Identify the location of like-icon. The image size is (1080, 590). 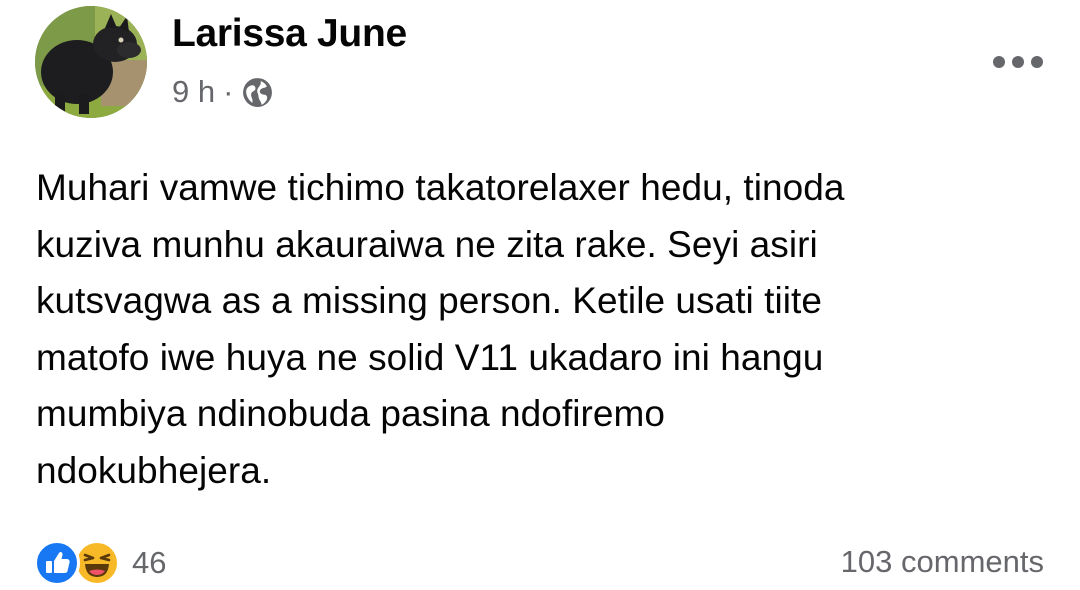
(57, 563).